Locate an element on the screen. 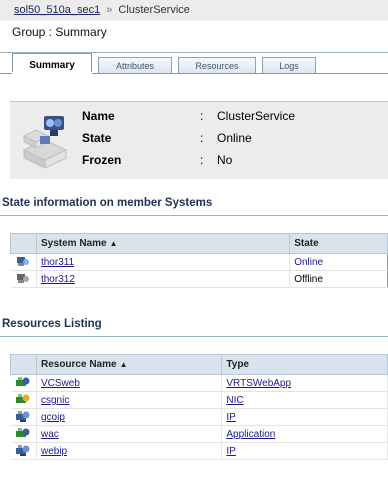 This screenshot has width=388, height=478. breadcrumb-cluster-link: sol50_510a_sec1 is located at coordinates (57, 10).